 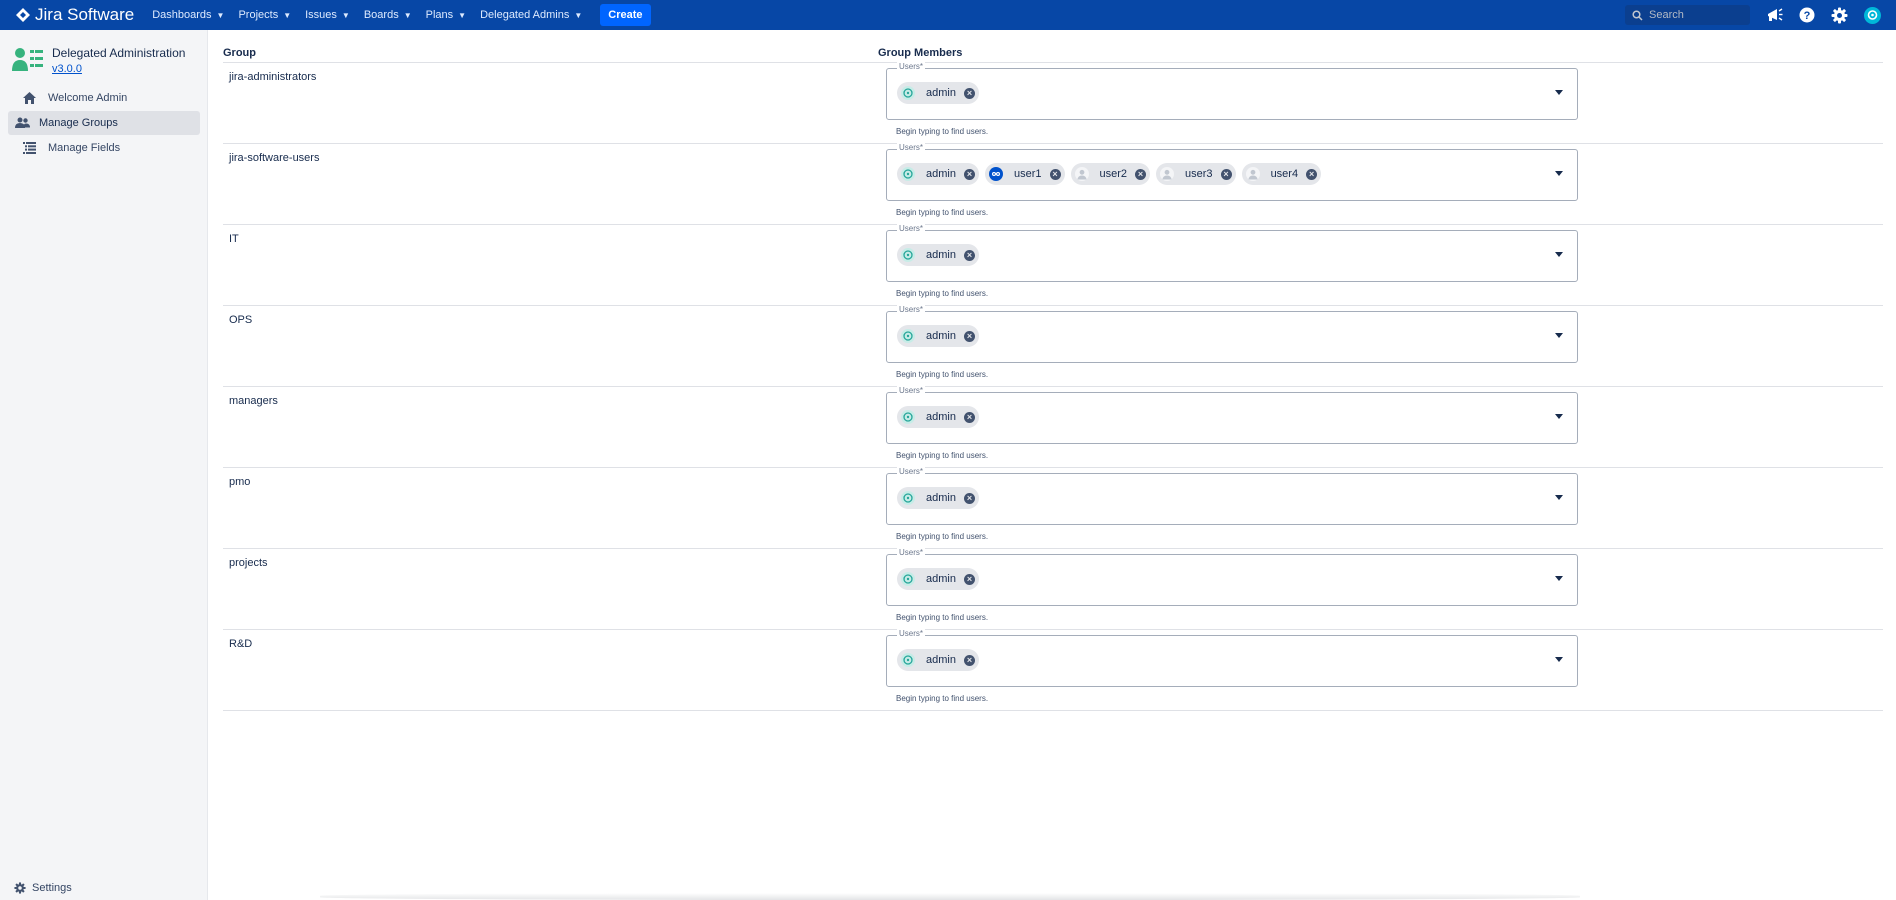 I want to click on group-name: IT, so click(x=234, y=239).